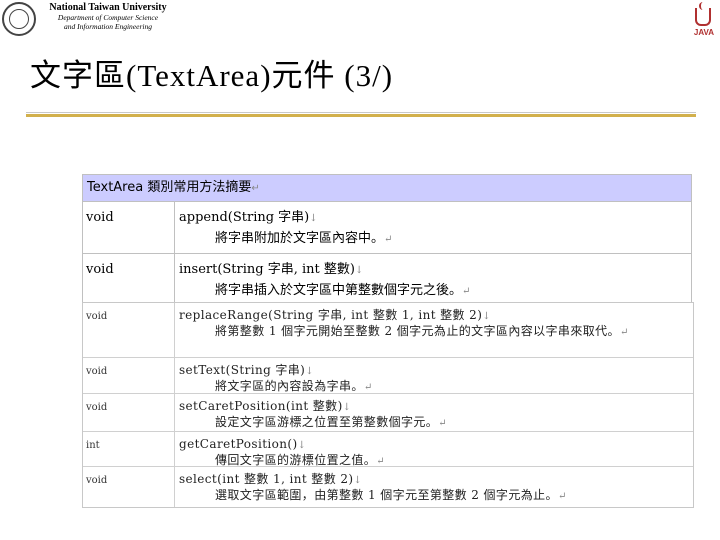  Describe the element at coordinates (391, 495) in the screenshot. I see `method-description: 選取文字區範圍，由第整數 1 個字元至第整數 2 個字元為止。↵` at that location.